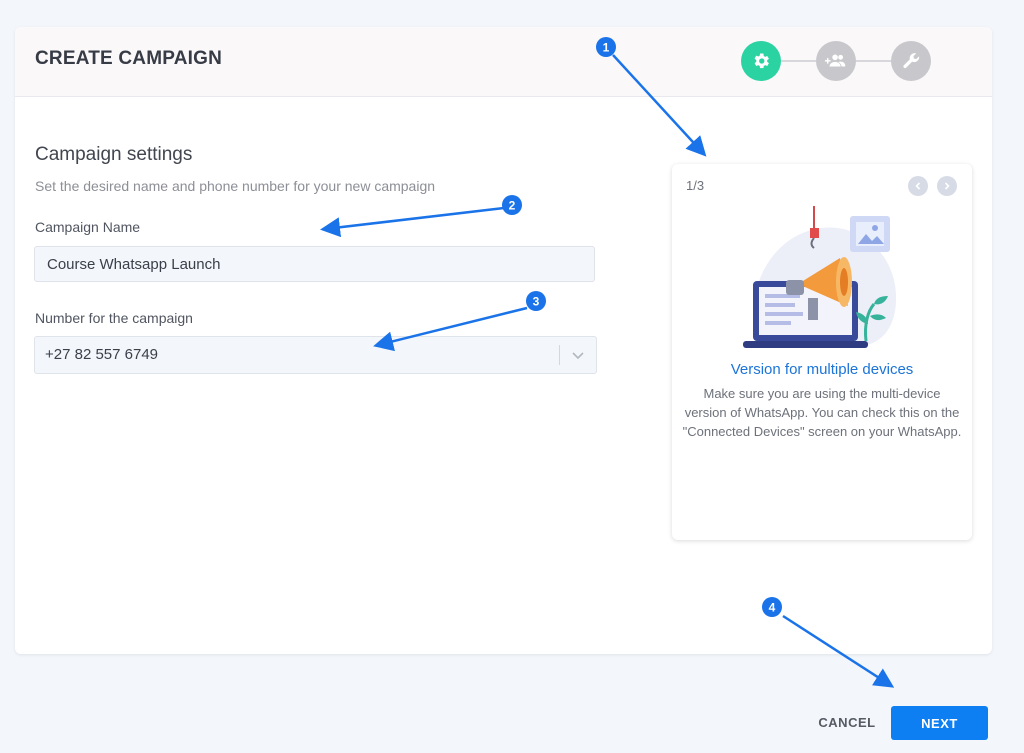  I want to click on stepper, so click(836, 61).